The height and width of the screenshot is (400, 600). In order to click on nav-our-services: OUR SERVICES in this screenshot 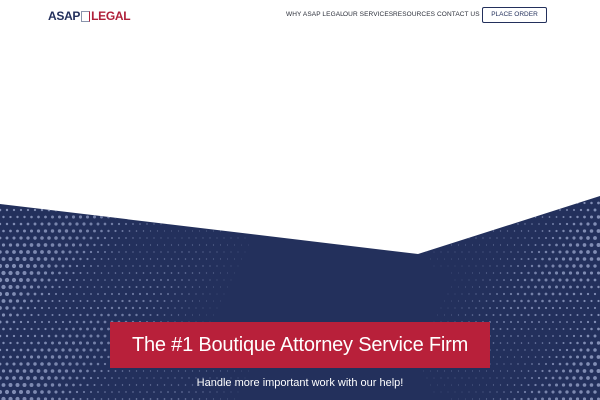, I will do `click(368, 15)`.